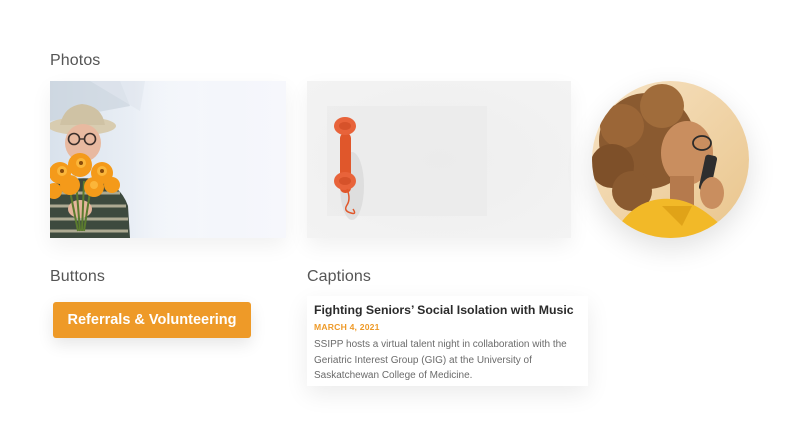 The height and width of the screenshot is (437, 800). What do you see at coordinates (347, 327) in the screenshot?
I see `caption-date: MARCH 4, 2021` at bounding box center [347, 327].